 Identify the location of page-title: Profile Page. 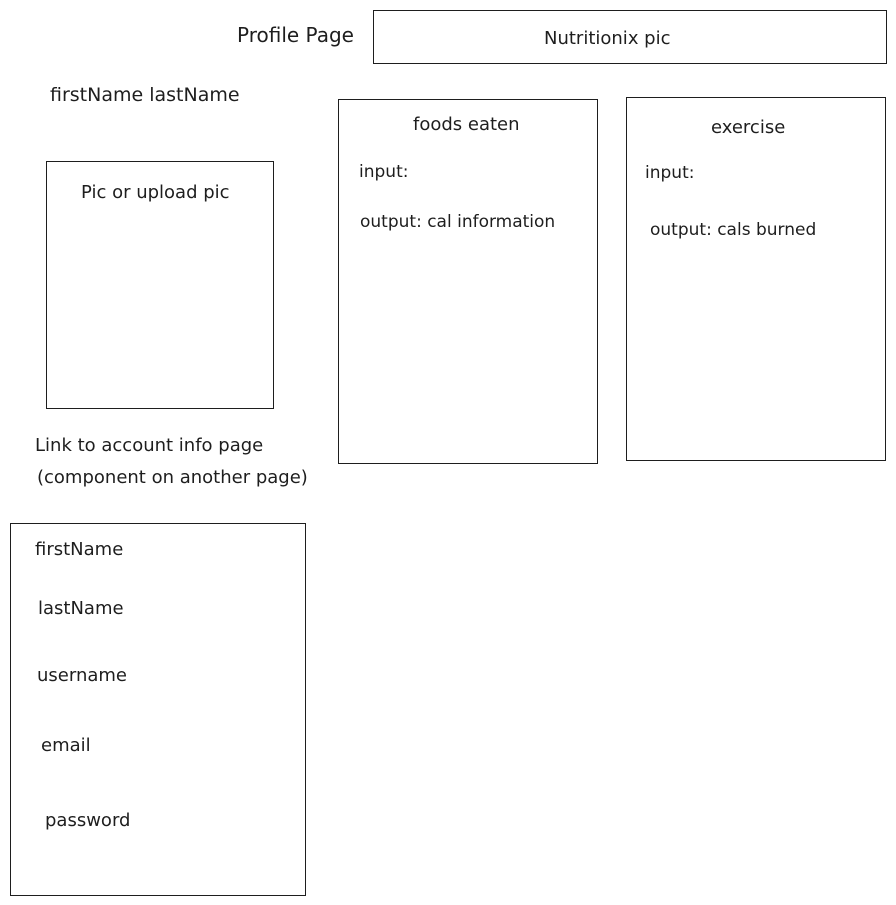
(295, 35).